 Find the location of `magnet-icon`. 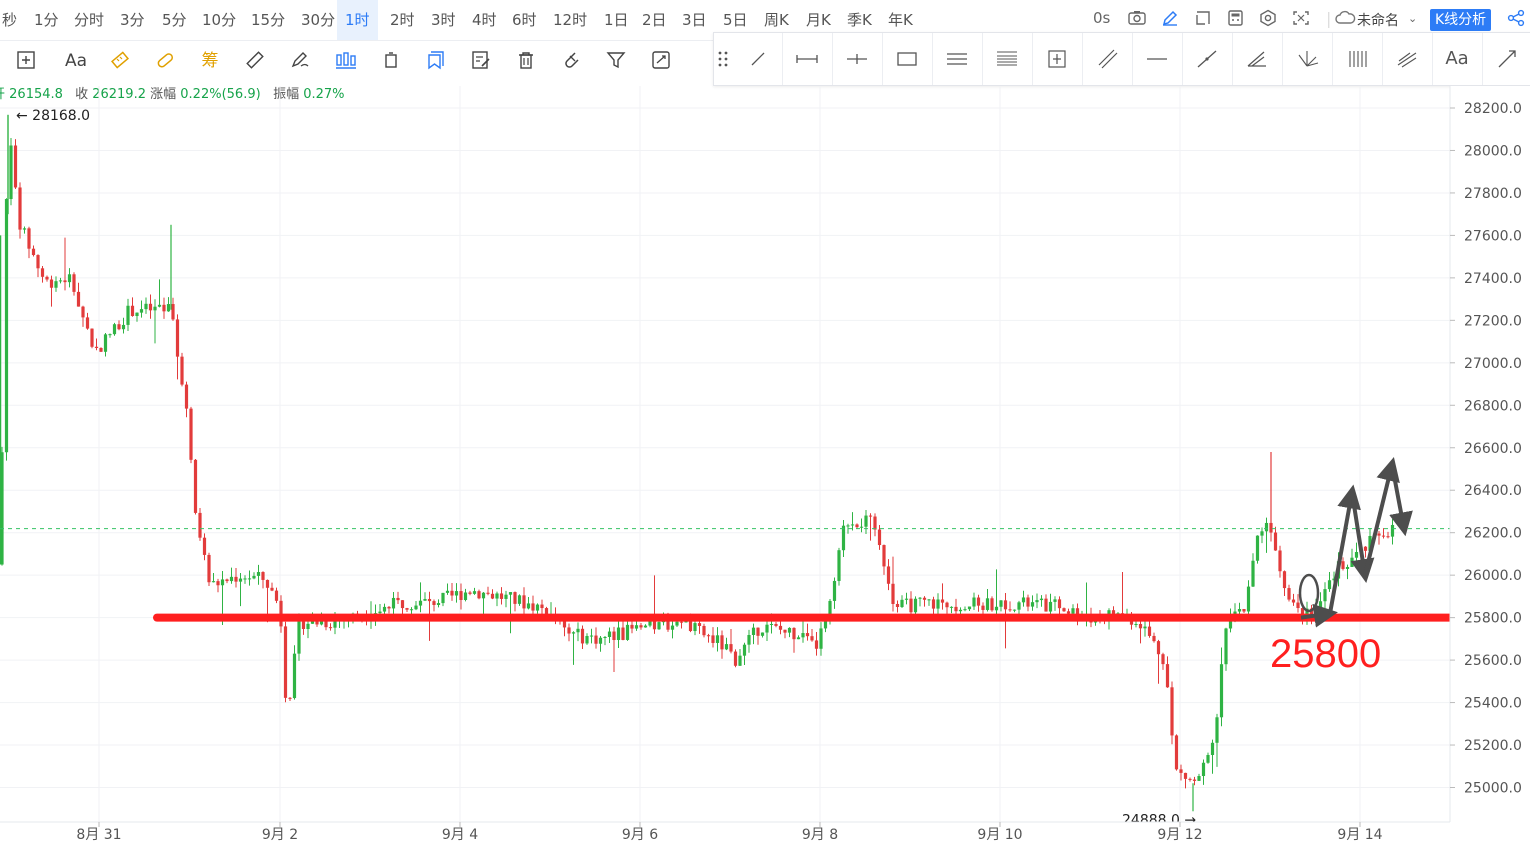

magnet-icon is located at coordinates (571, 61).